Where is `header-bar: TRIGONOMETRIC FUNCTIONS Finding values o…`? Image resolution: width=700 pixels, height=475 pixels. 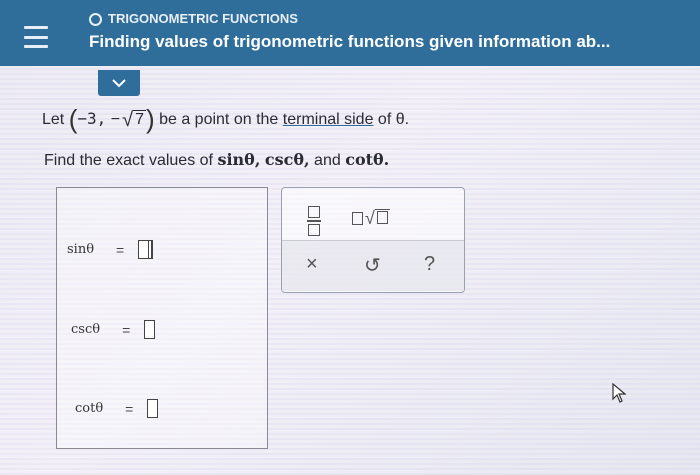
header-bar: TRIGONOMETRIC FUNCTIONS Finding values o… is located at coordinates (350, 33).